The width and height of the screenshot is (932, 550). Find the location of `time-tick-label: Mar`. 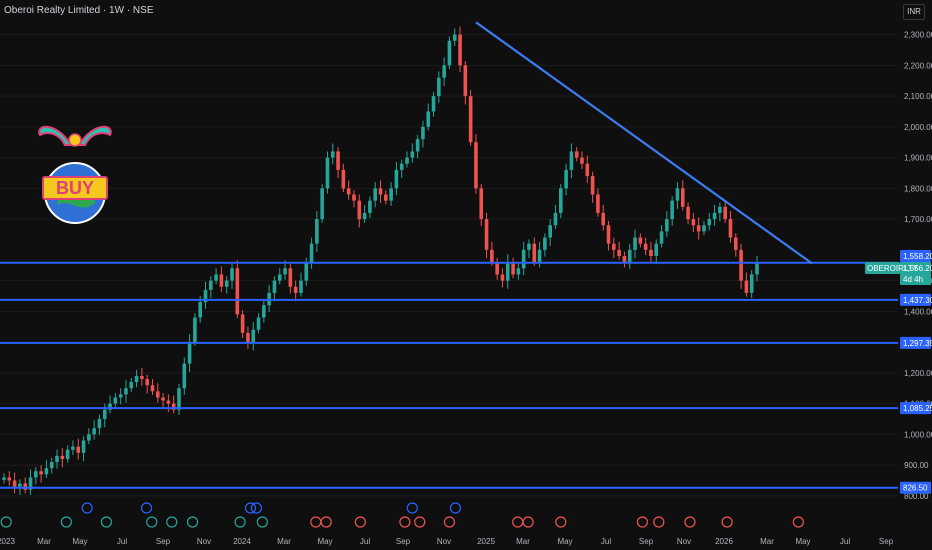

time-tick-label: Mar is located at coordinates (284, 541).